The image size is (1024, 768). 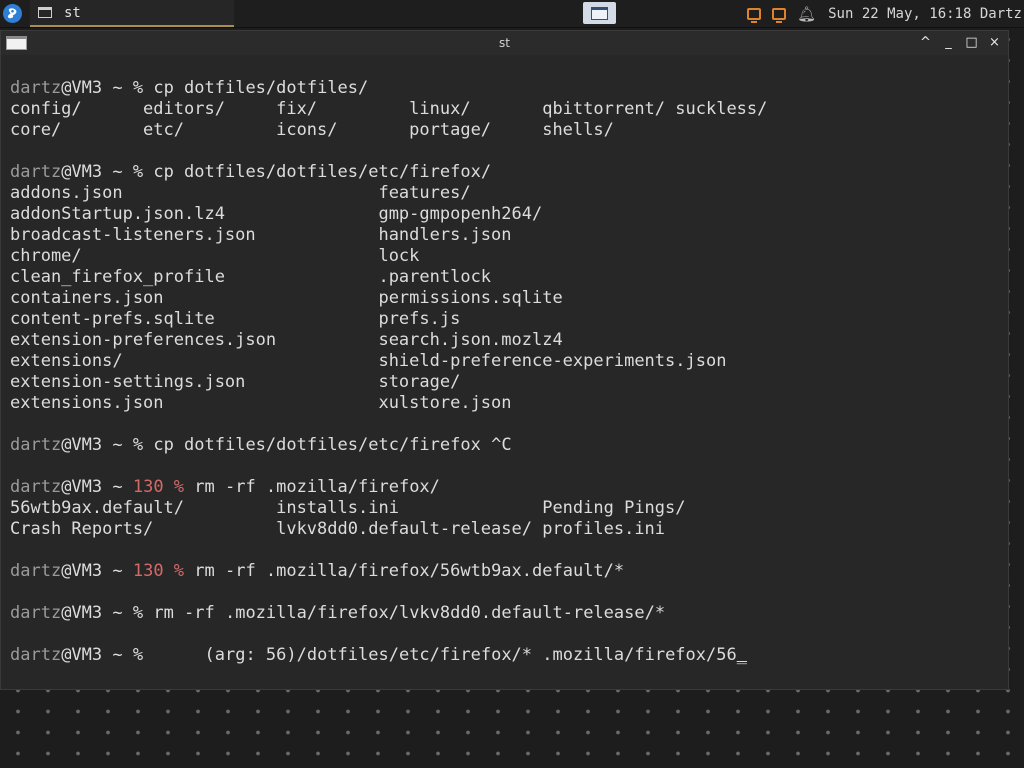 What do you see at coordinates (925, 14) in the screenshot?
I see `clock: Sun 22 May, 16:18 Dartz` at bounding box center [925, 14].